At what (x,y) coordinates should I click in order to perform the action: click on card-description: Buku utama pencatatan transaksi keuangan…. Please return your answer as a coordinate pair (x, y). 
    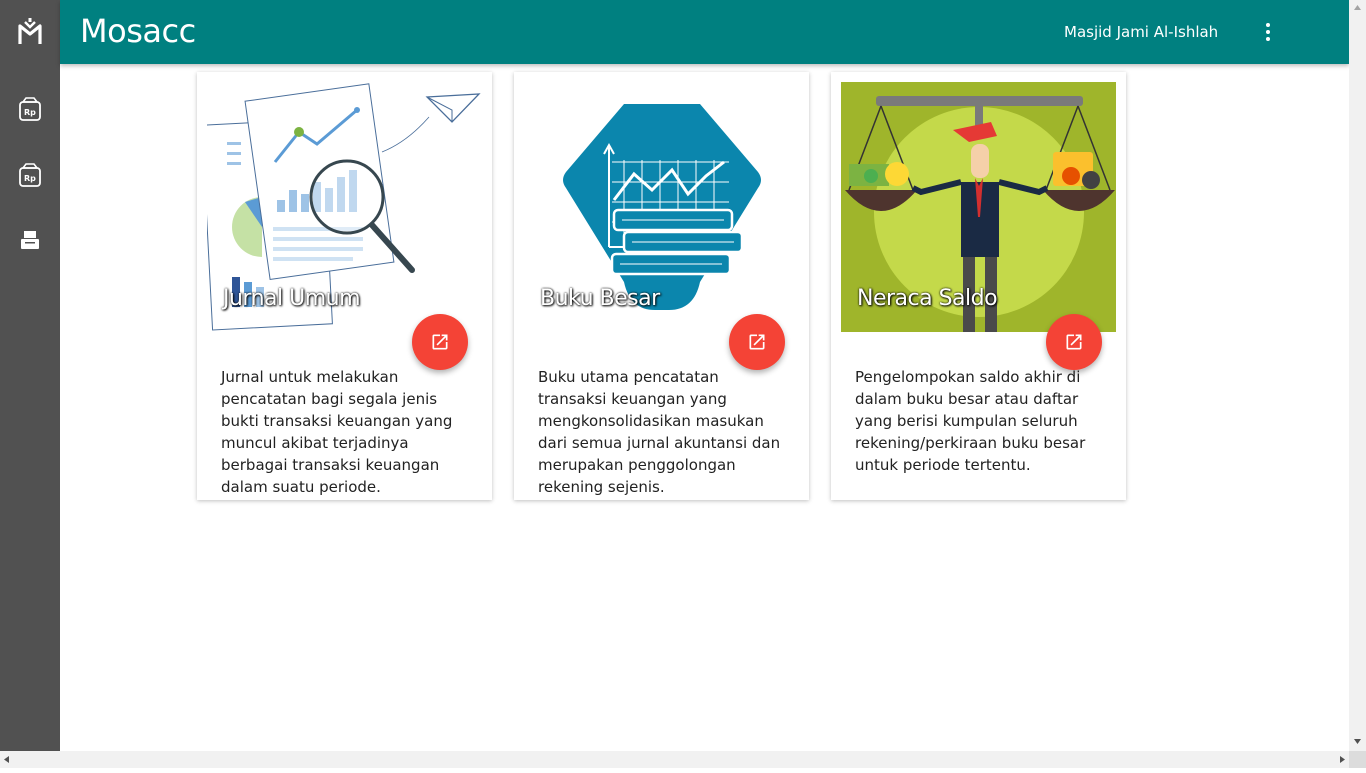
    Looking at the image, I should click on (659, 432).